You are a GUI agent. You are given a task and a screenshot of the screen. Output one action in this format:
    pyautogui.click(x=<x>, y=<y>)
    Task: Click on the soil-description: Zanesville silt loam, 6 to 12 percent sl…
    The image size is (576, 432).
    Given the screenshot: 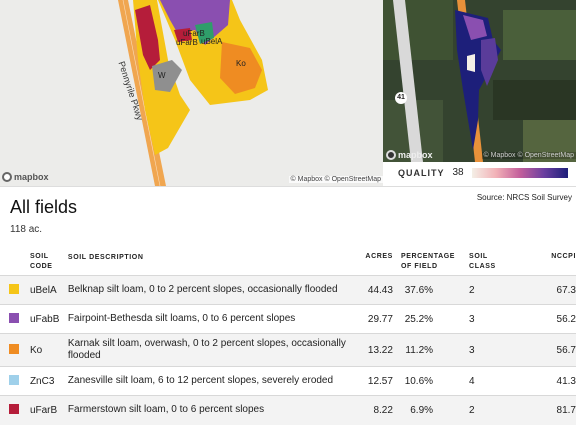 What is the action you would take?
    pyautogui.click(x=210, y=381)
    